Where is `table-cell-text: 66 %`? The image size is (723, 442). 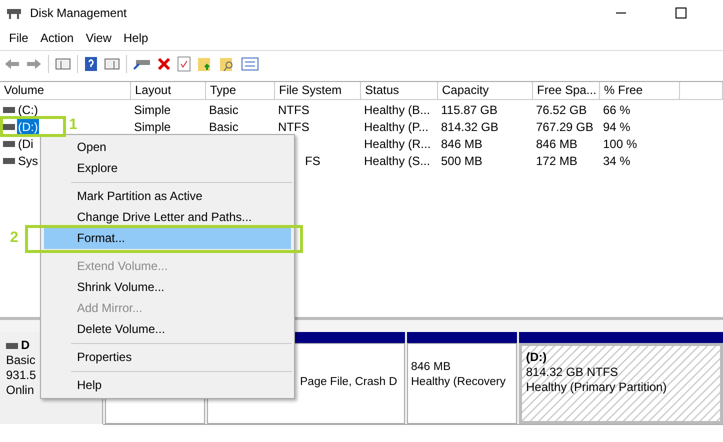 table-cell-text: 66 % is located at coordinates (617, 110).